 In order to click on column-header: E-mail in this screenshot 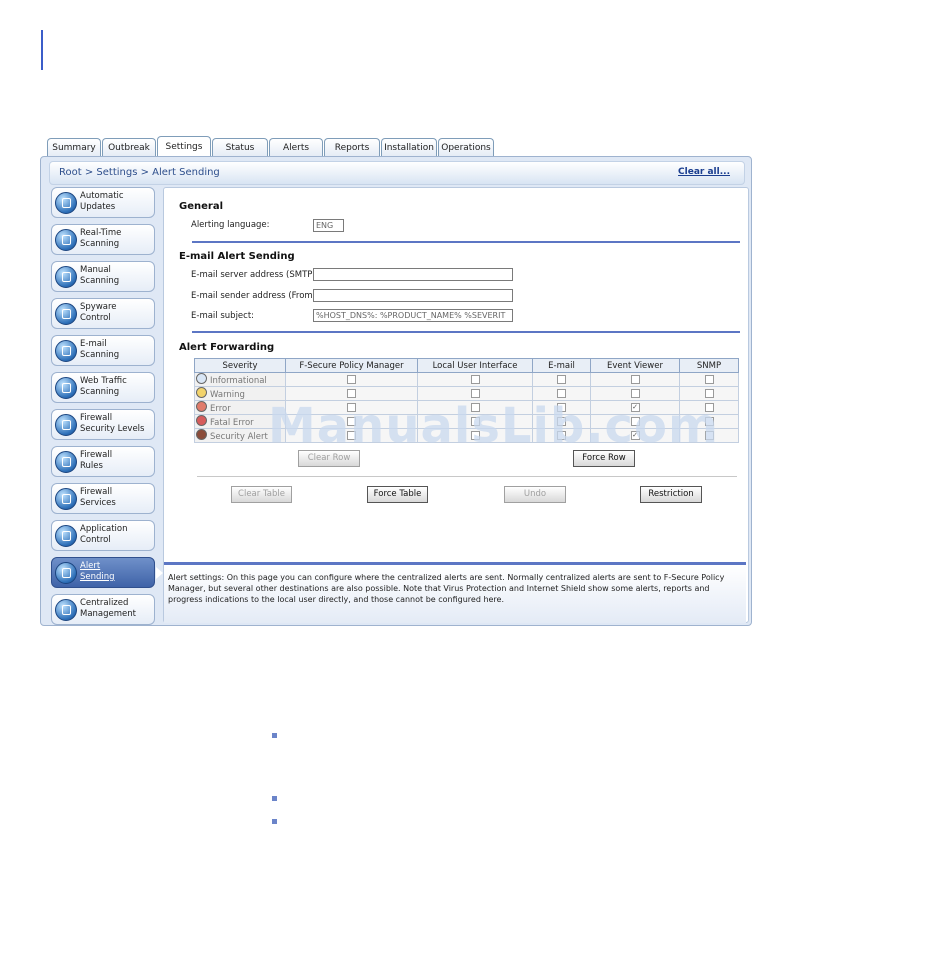, I will do `click(561, 365)`.